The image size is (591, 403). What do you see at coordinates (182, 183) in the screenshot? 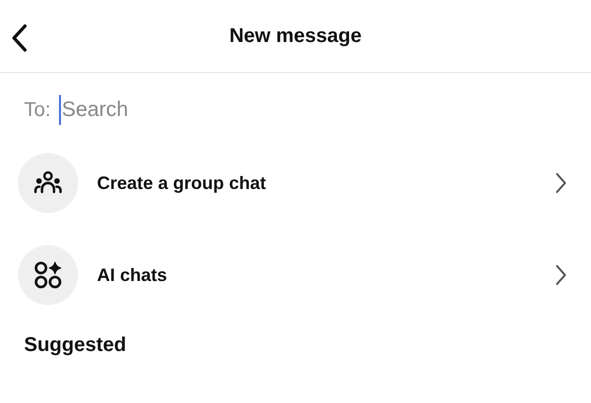
I see `option-label: Create a group chat` at bounding box center [182, 183].